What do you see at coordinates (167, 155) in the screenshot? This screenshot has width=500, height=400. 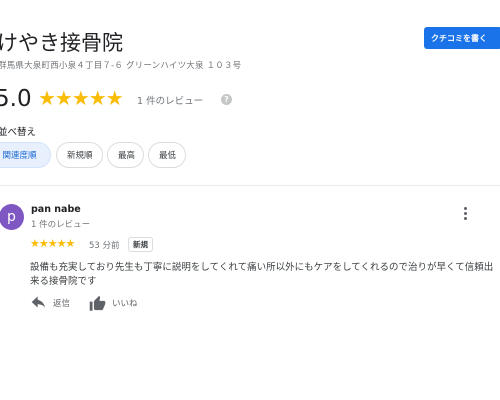 I see `sort-chip-lowest: 最低` at bounding box center [167, 155].